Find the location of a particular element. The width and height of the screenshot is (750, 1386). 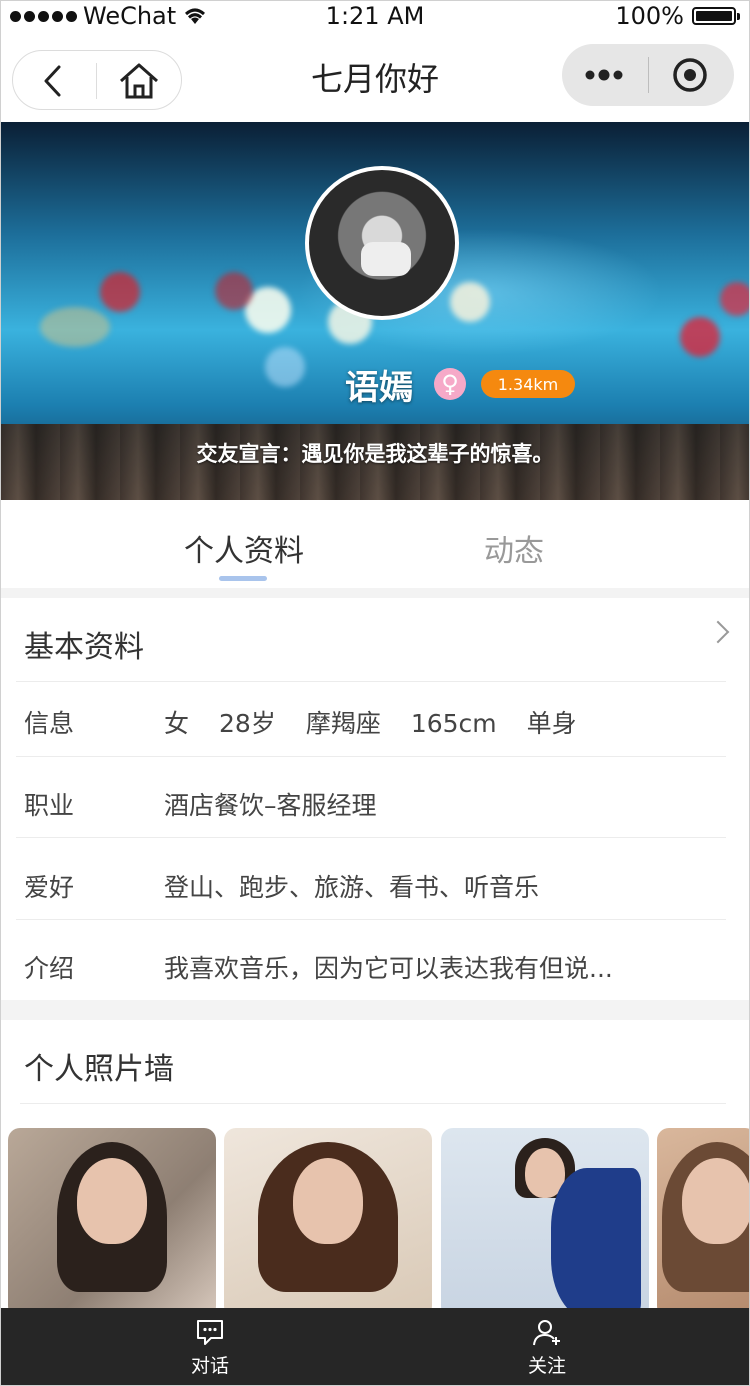

tab-moments: 动态 is located at coordinates (514, 548).